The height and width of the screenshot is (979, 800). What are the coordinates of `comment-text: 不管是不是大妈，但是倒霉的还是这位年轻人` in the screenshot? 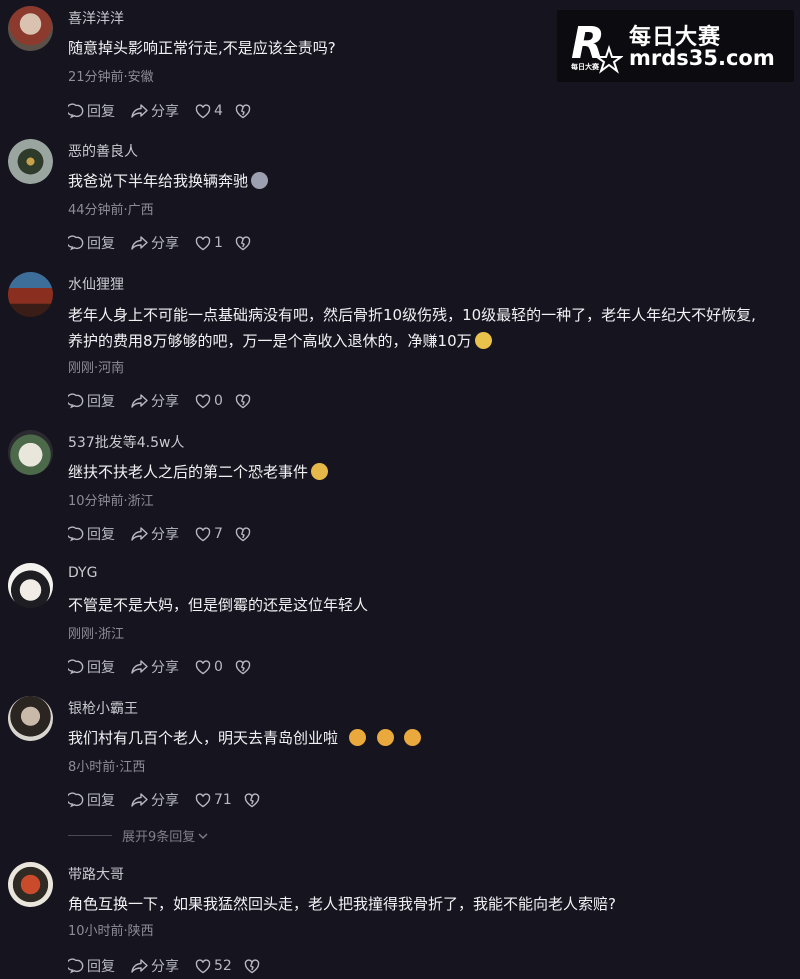 It's located at (218, 605).